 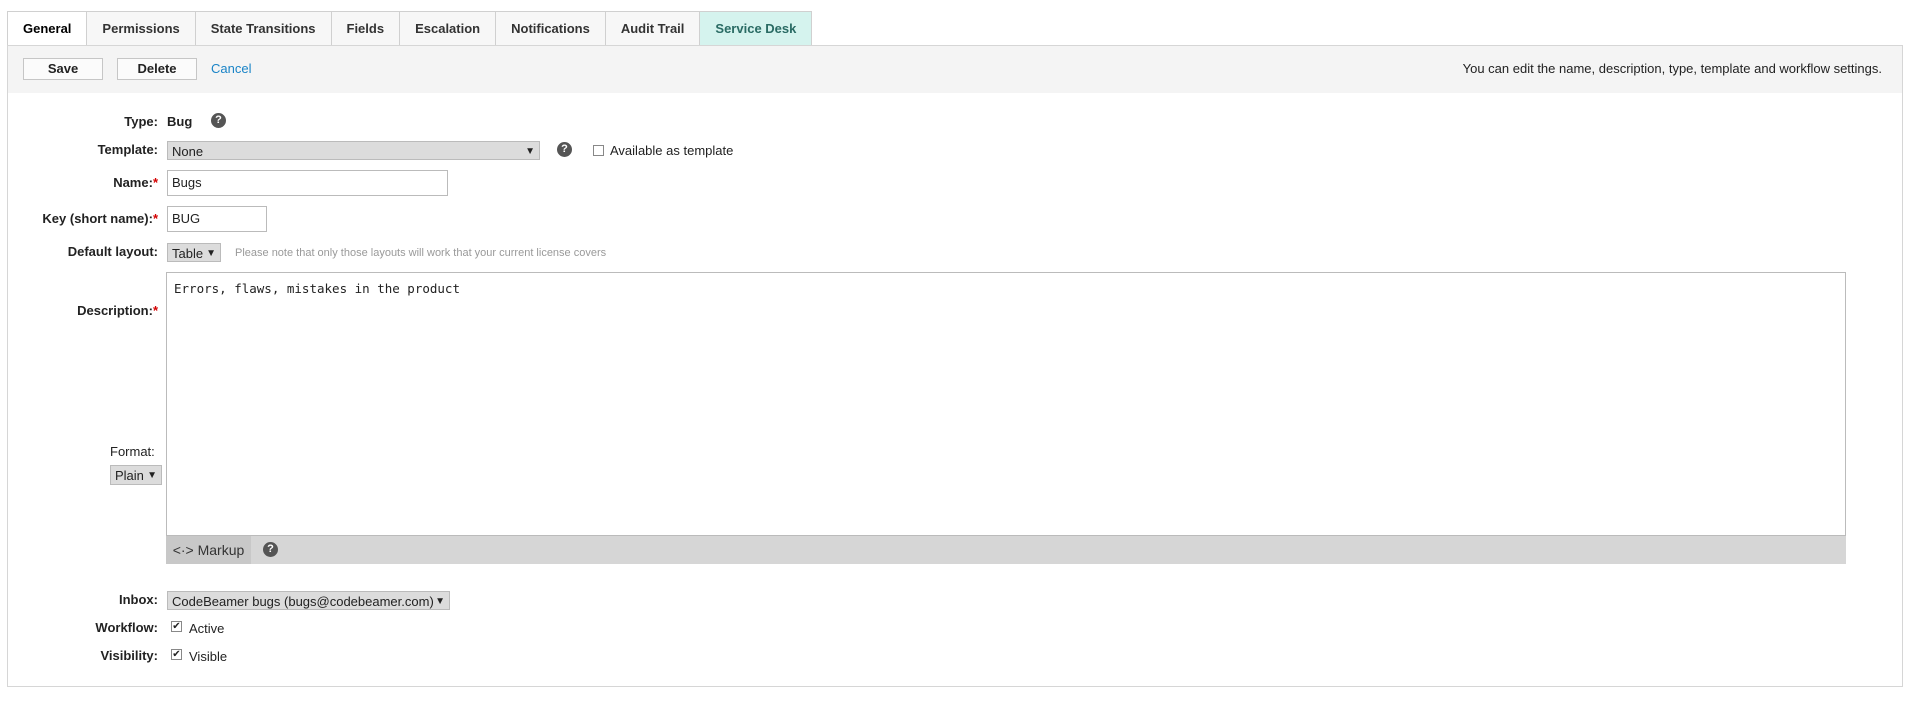 I want to click on inbox-select-value: CodeBeamer bugs (bugs@codebeamer.com), so click(x=303, y=601).